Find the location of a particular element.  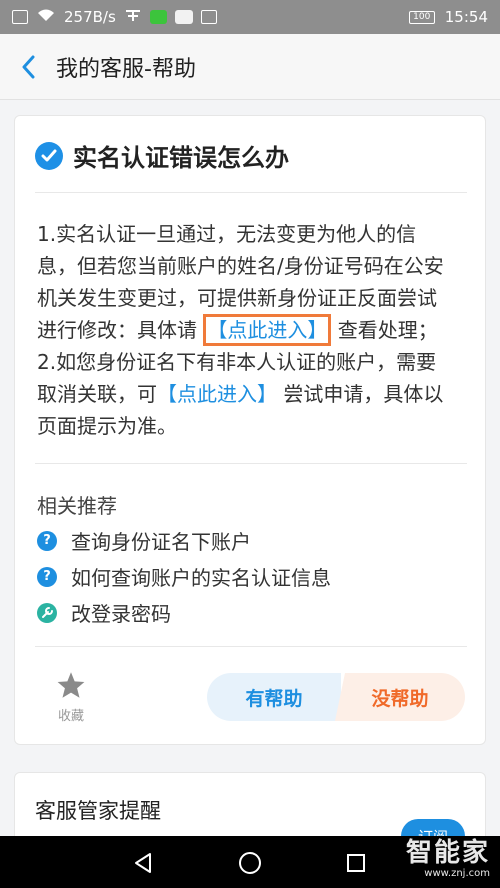

reminder-title: 客服管家提醒 is located at coordinates (98, 811).